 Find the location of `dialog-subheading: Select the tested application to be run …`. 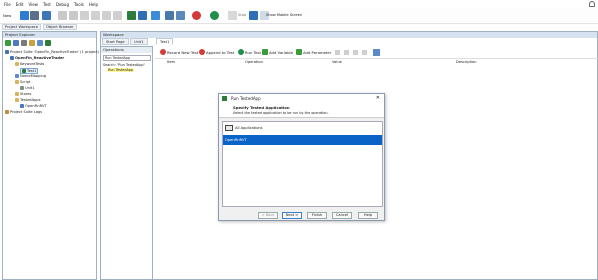

dialog-subheading: Select the tested application to be run … is located at coordinates (281, 113).